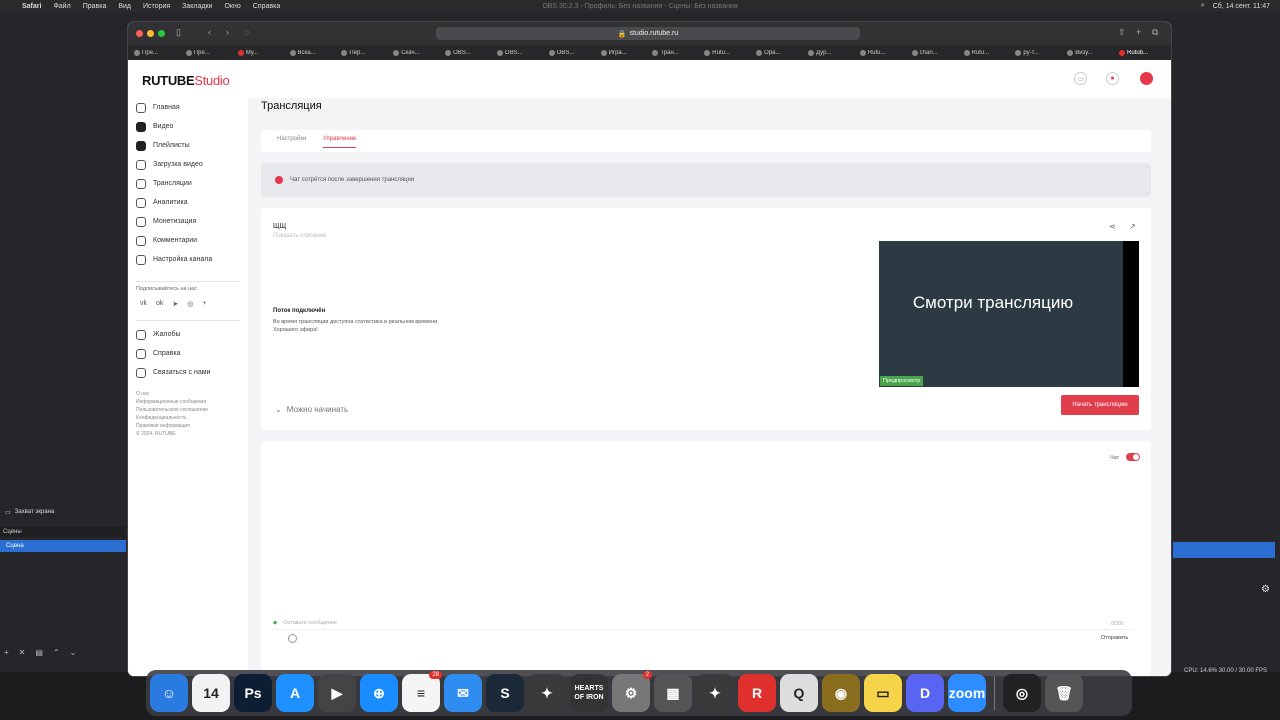 This screenshot has height=720, width=1280. What do you see at coordinates (188, 107) in the screenshot?
I see `sidebar-item-home: Главная` at bounding box center [188, 107].